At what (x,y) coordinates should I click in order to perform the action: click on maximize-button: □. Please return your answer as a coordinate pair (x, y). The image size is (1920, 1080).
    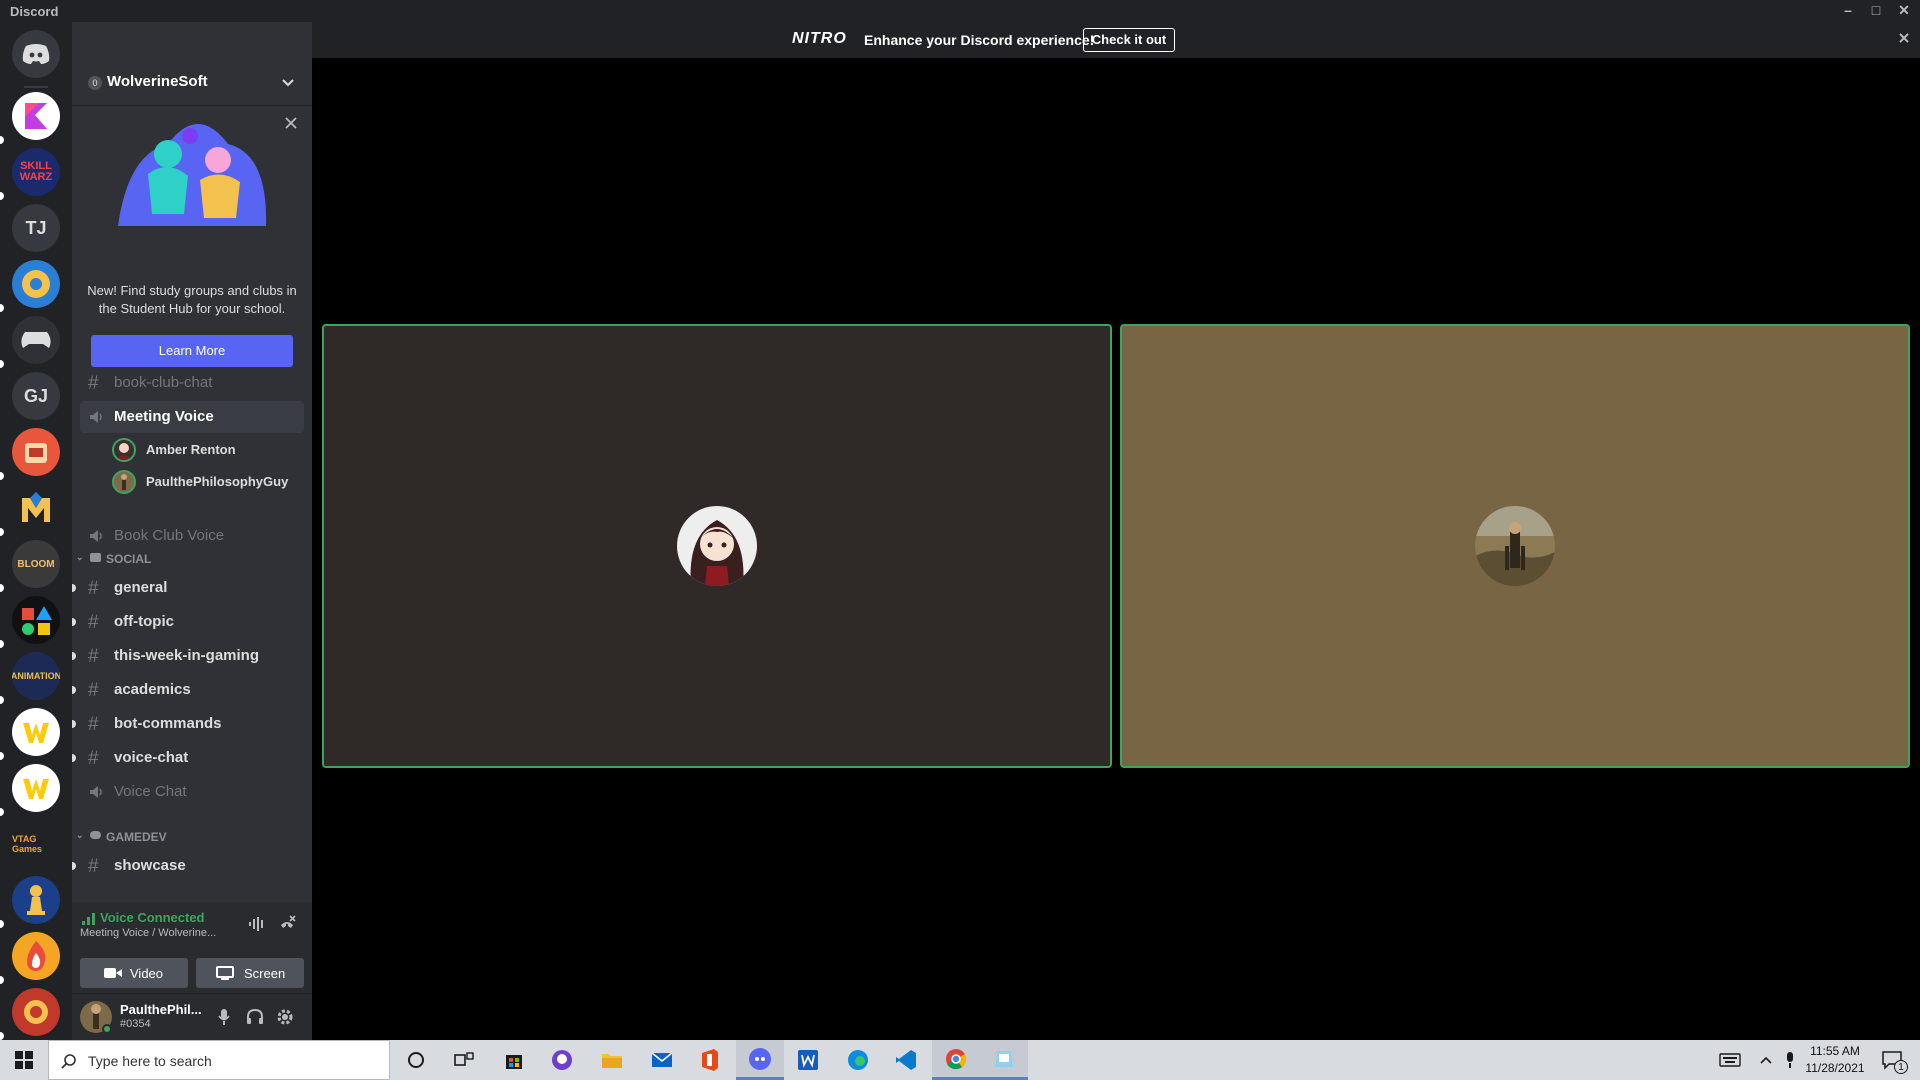
    Looking at the image, I should click on (1876, 11).